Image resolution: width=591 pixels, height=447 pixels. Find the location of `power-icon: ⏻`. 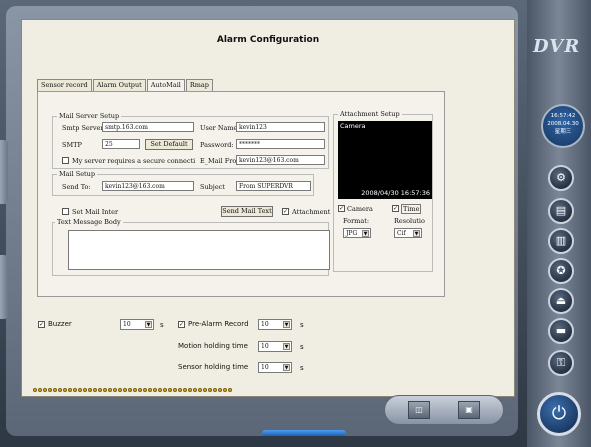

power-icon: ⏻ is located at coordinates (559, 414).